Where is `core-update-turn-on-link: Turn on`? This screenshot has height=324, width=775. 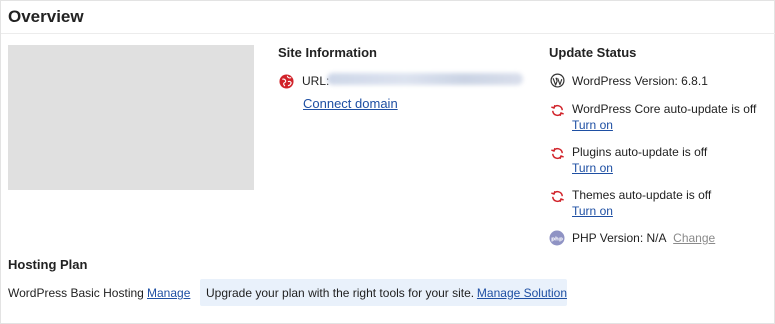 core-update-turn-on-link: Turn on is located at coordinates (592, 125).